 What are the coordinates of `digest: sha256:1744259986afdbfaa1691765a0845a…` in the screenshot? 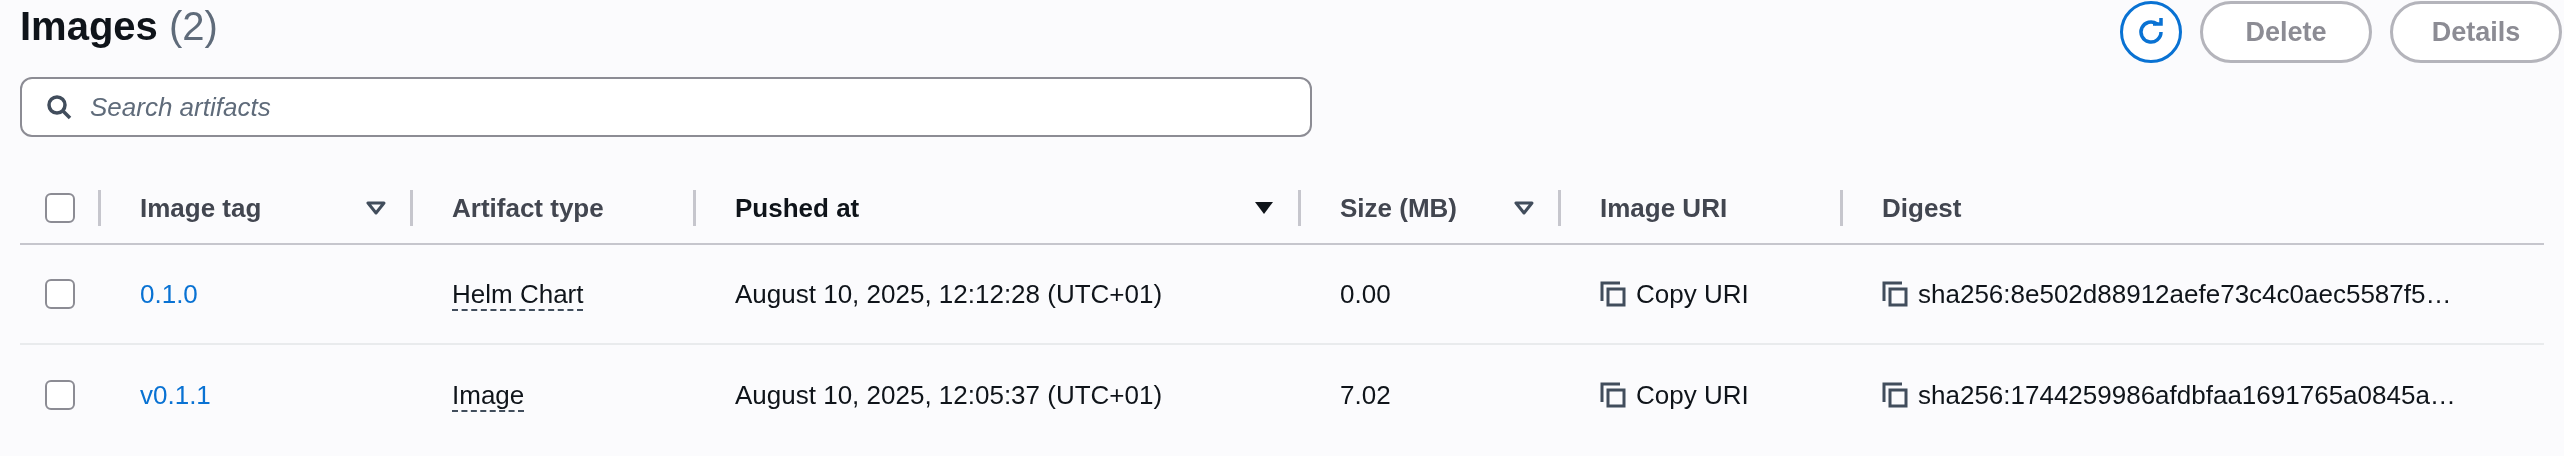 It's located at (2187, 395).